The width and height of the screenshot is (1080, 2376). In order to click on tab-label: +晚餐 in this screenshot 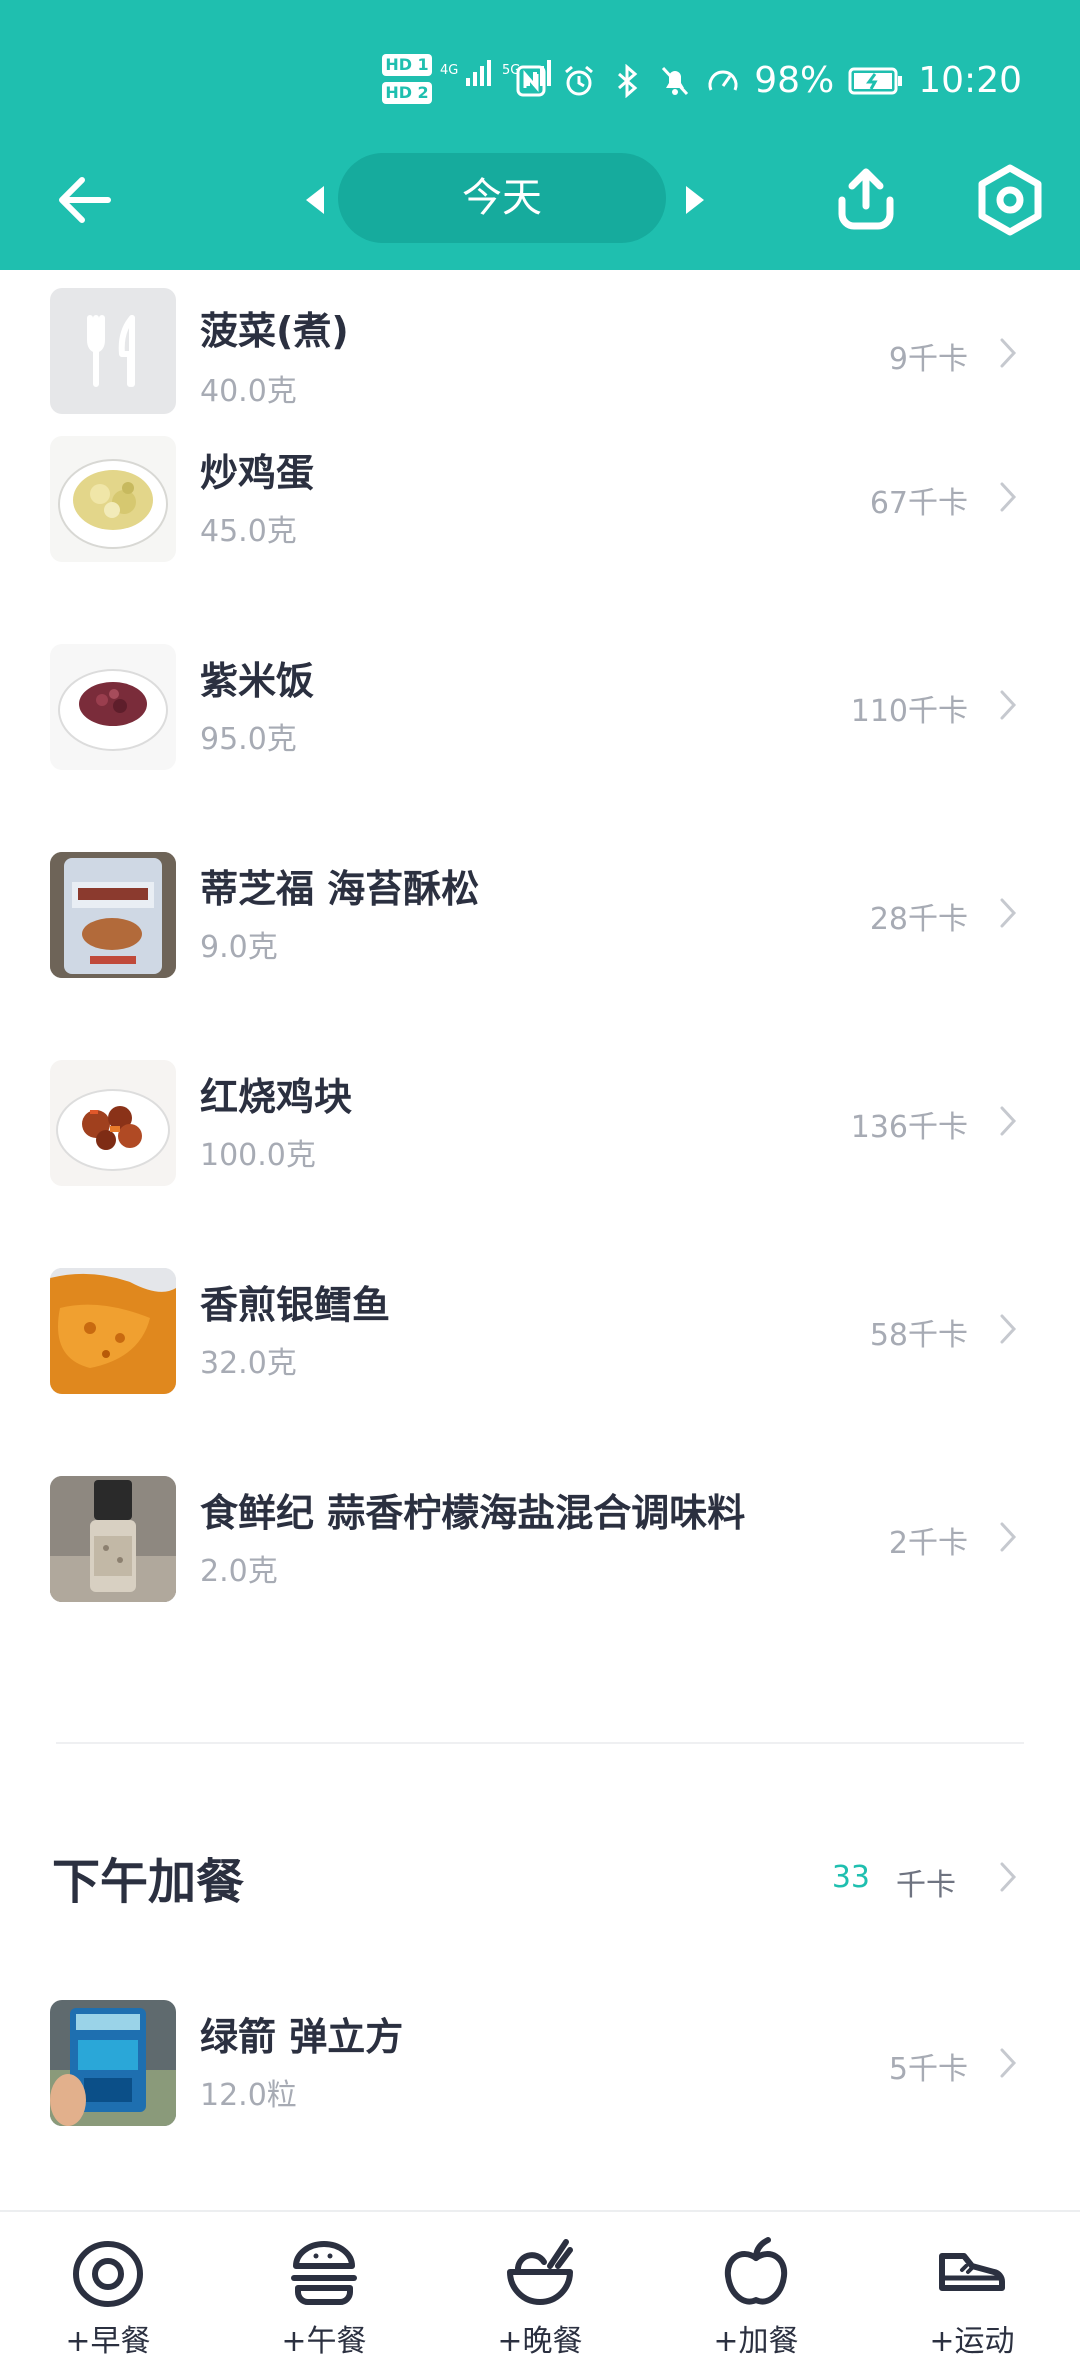, I will do `click(540, 2341)`.